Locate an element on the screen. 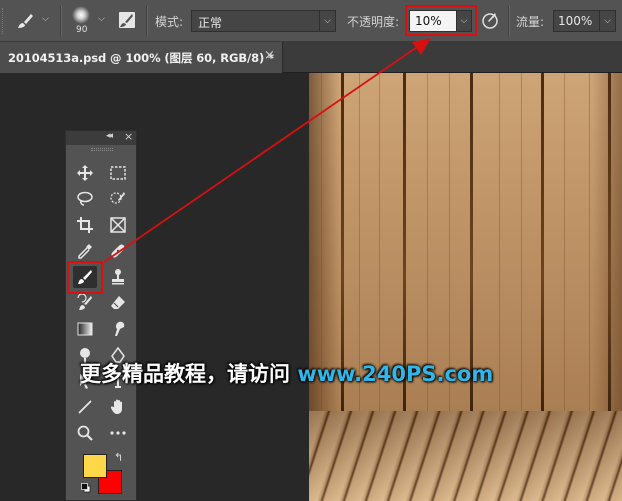 This screenshot has width=622, height=501. gradient-tool-icon is located at coordinates (85, 329).